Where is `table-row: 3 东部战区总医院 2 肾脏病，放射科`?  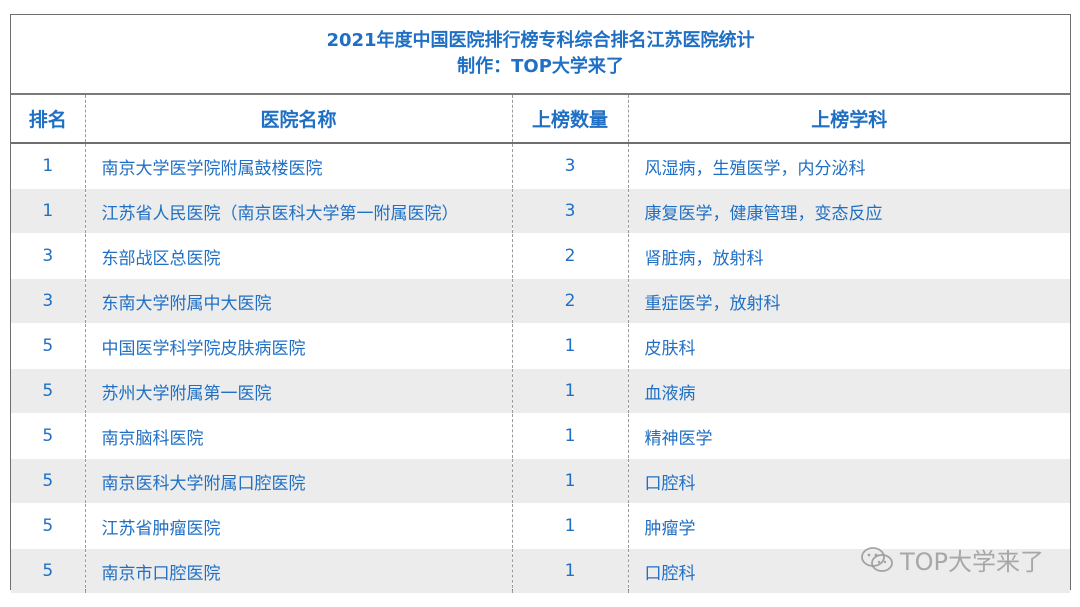 table-row: 3 东部战区总医院 2 肾脏病，放射科 is located at coordinates (540, 256).